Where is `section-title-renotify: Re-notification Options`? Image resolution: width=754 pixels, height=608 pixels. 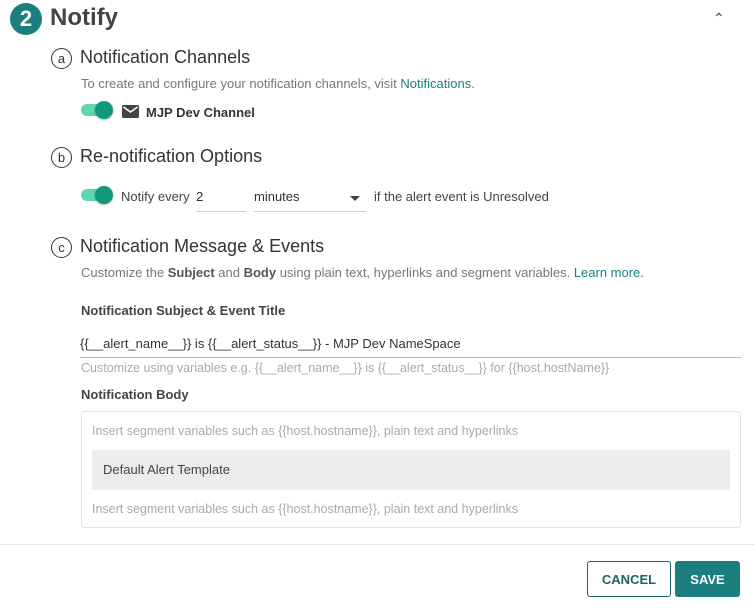
section-title-renotify: Re-notification Options is located at coordinates (171, 156).